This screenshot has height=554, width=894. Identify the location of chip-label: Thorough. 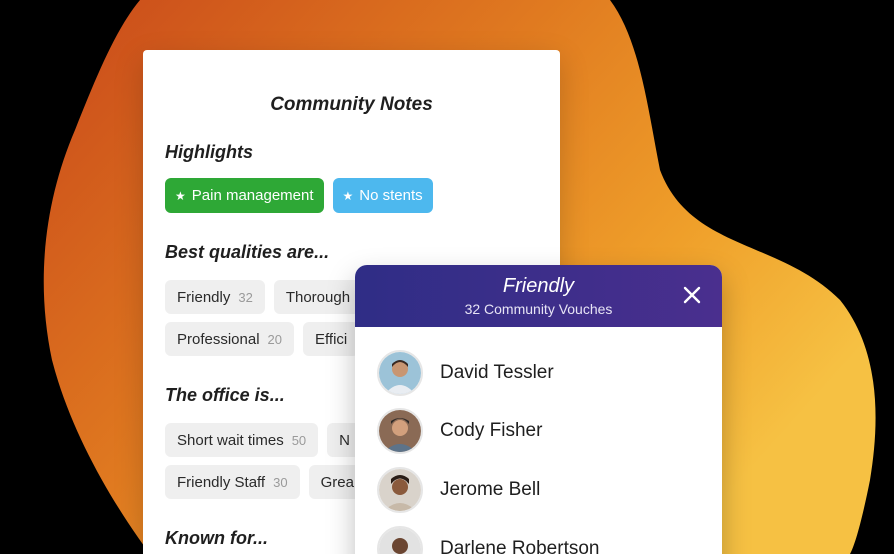
(318, 297).